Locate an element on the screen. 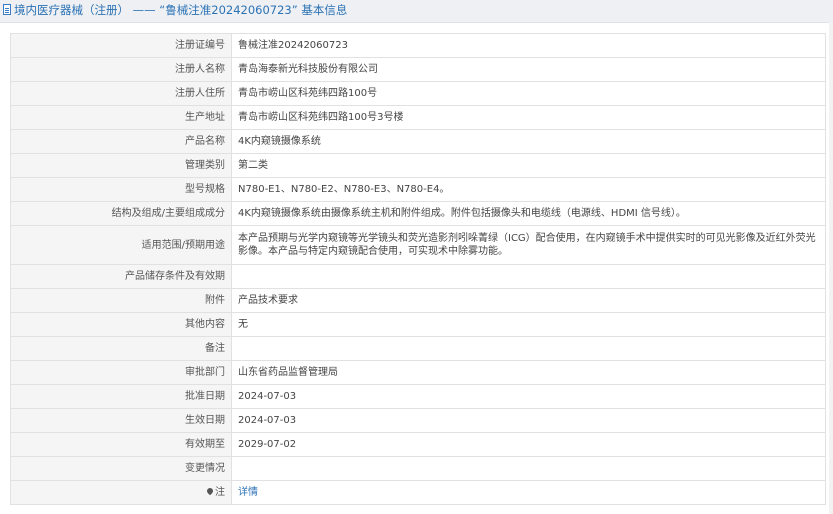 The width and height of the screenshot is (833, 514). field-value: 无 is located at coordinates (528, 324).